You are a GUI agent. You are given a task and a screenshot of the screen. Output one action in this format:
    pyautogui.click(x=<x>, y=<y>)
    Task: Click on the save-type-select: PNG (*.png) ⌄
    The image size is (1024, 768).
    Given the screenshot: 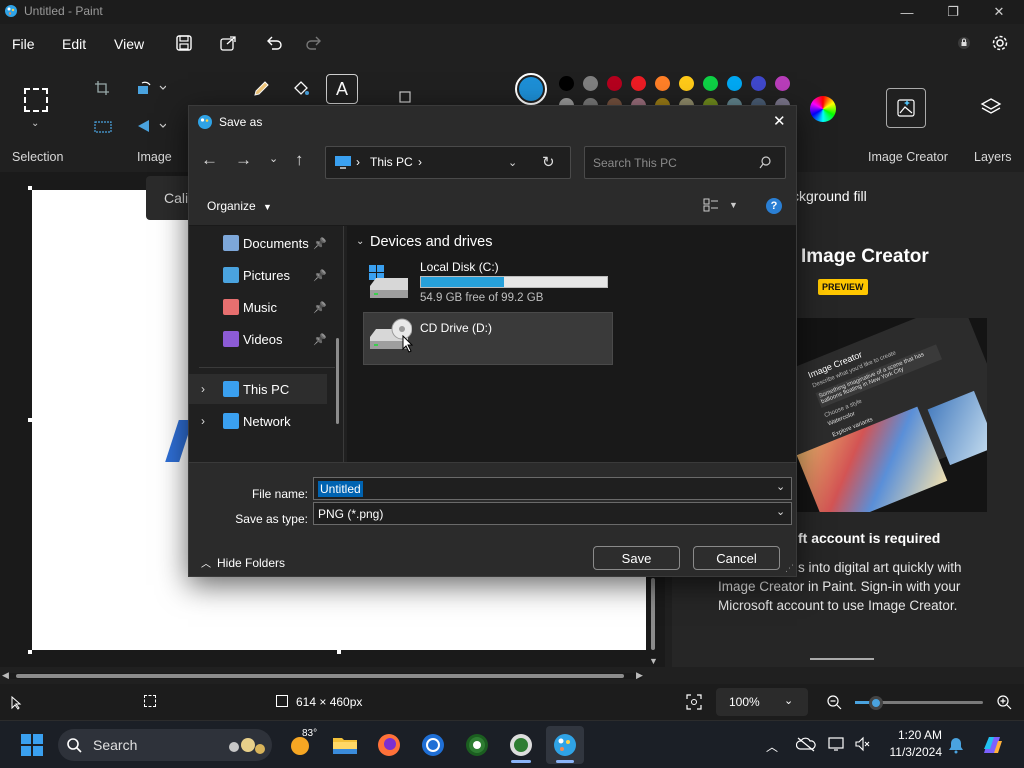 What is the action you would take?
    pyautogui.click(x=552, y=513)
    